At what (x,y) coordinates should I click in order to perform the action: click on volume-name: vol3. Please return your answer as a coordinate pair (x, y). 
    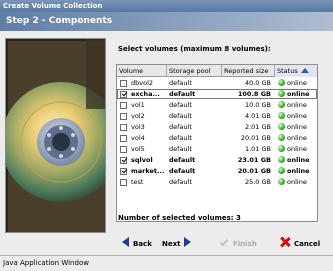
    Looking at the image, I should click on (138, 127).